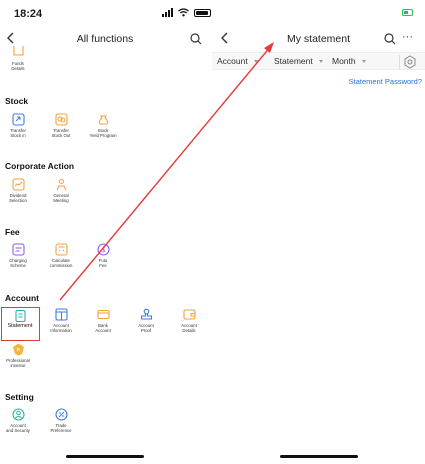 Image resolution: width=425 pixels, height=464 pixels. I want to click on account-filter: Account, so click(237, 61).